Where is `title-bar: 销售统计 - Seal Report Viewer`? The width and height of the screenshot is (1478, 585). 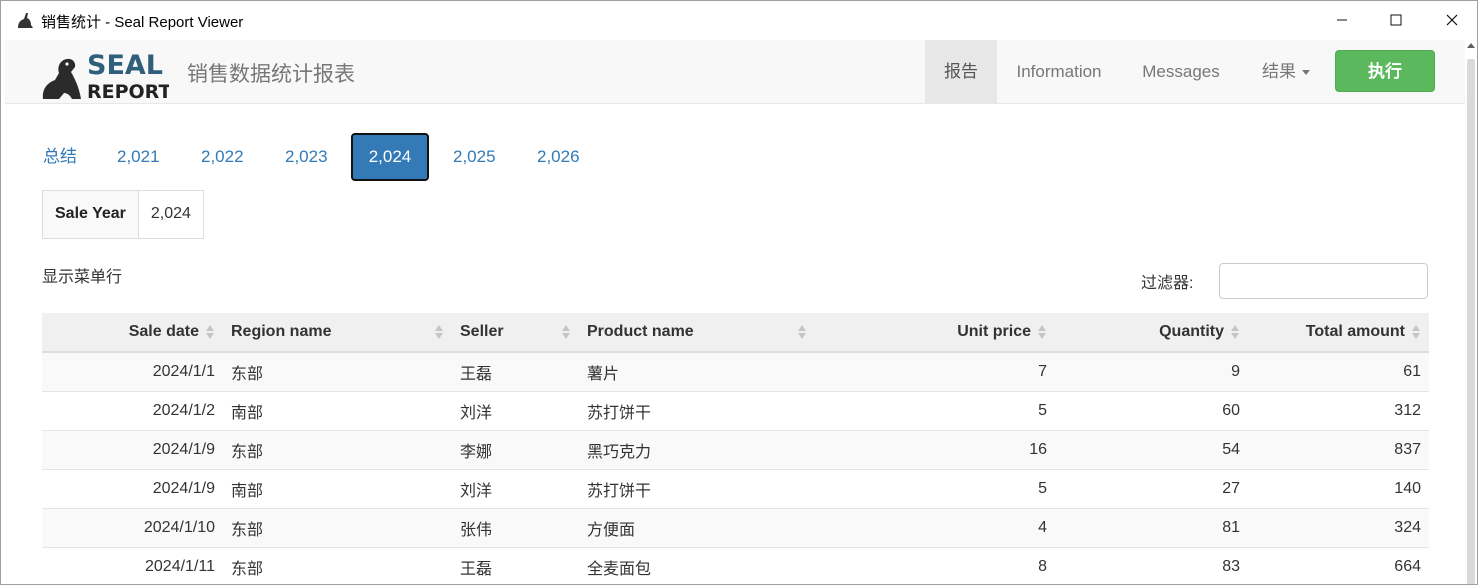
title-bar: 销售统计 - Seal Report Viewer is located at coordinates (739, 20).